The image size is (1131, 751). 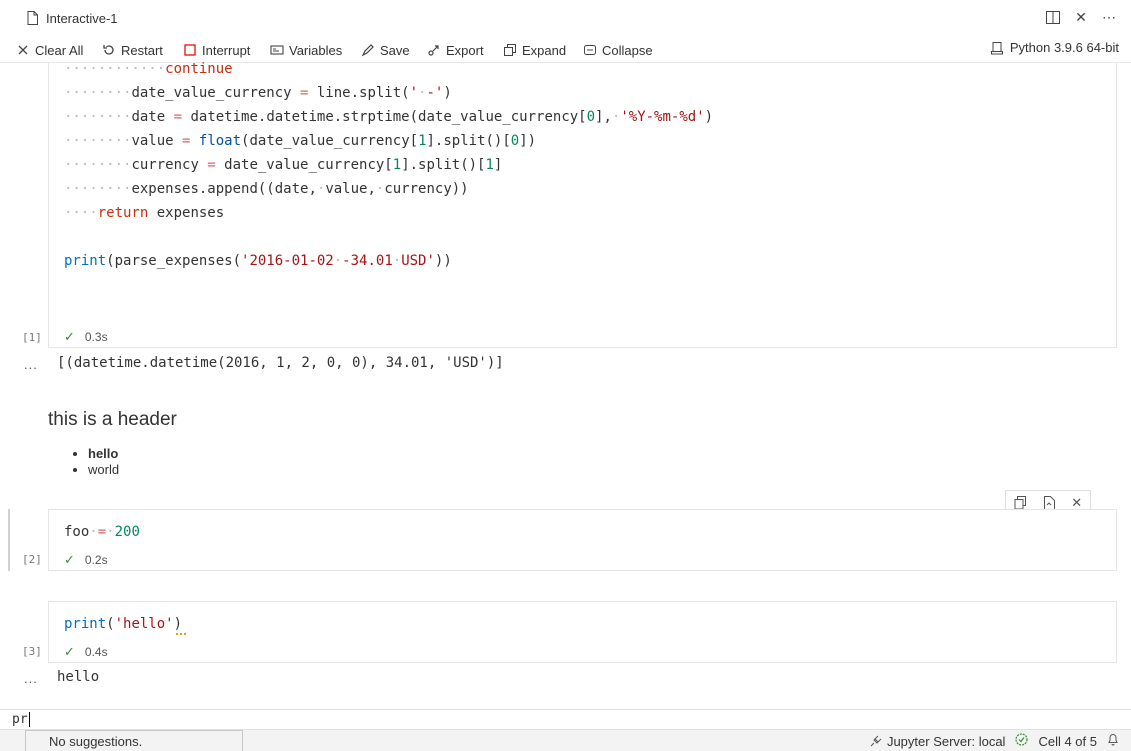 I want to click on kernel-icon, so click(x=996, y=47).